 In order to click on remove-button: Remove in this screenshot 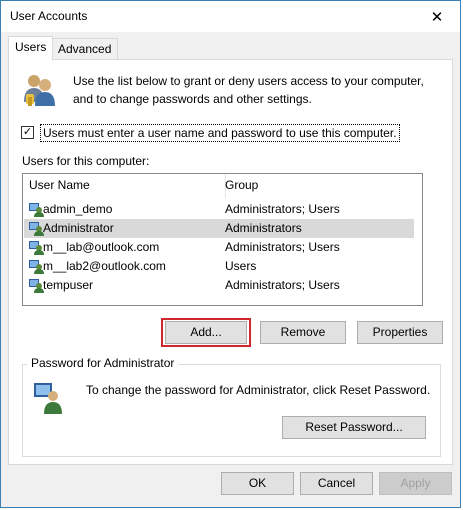, I will do `click(303, 332)`.